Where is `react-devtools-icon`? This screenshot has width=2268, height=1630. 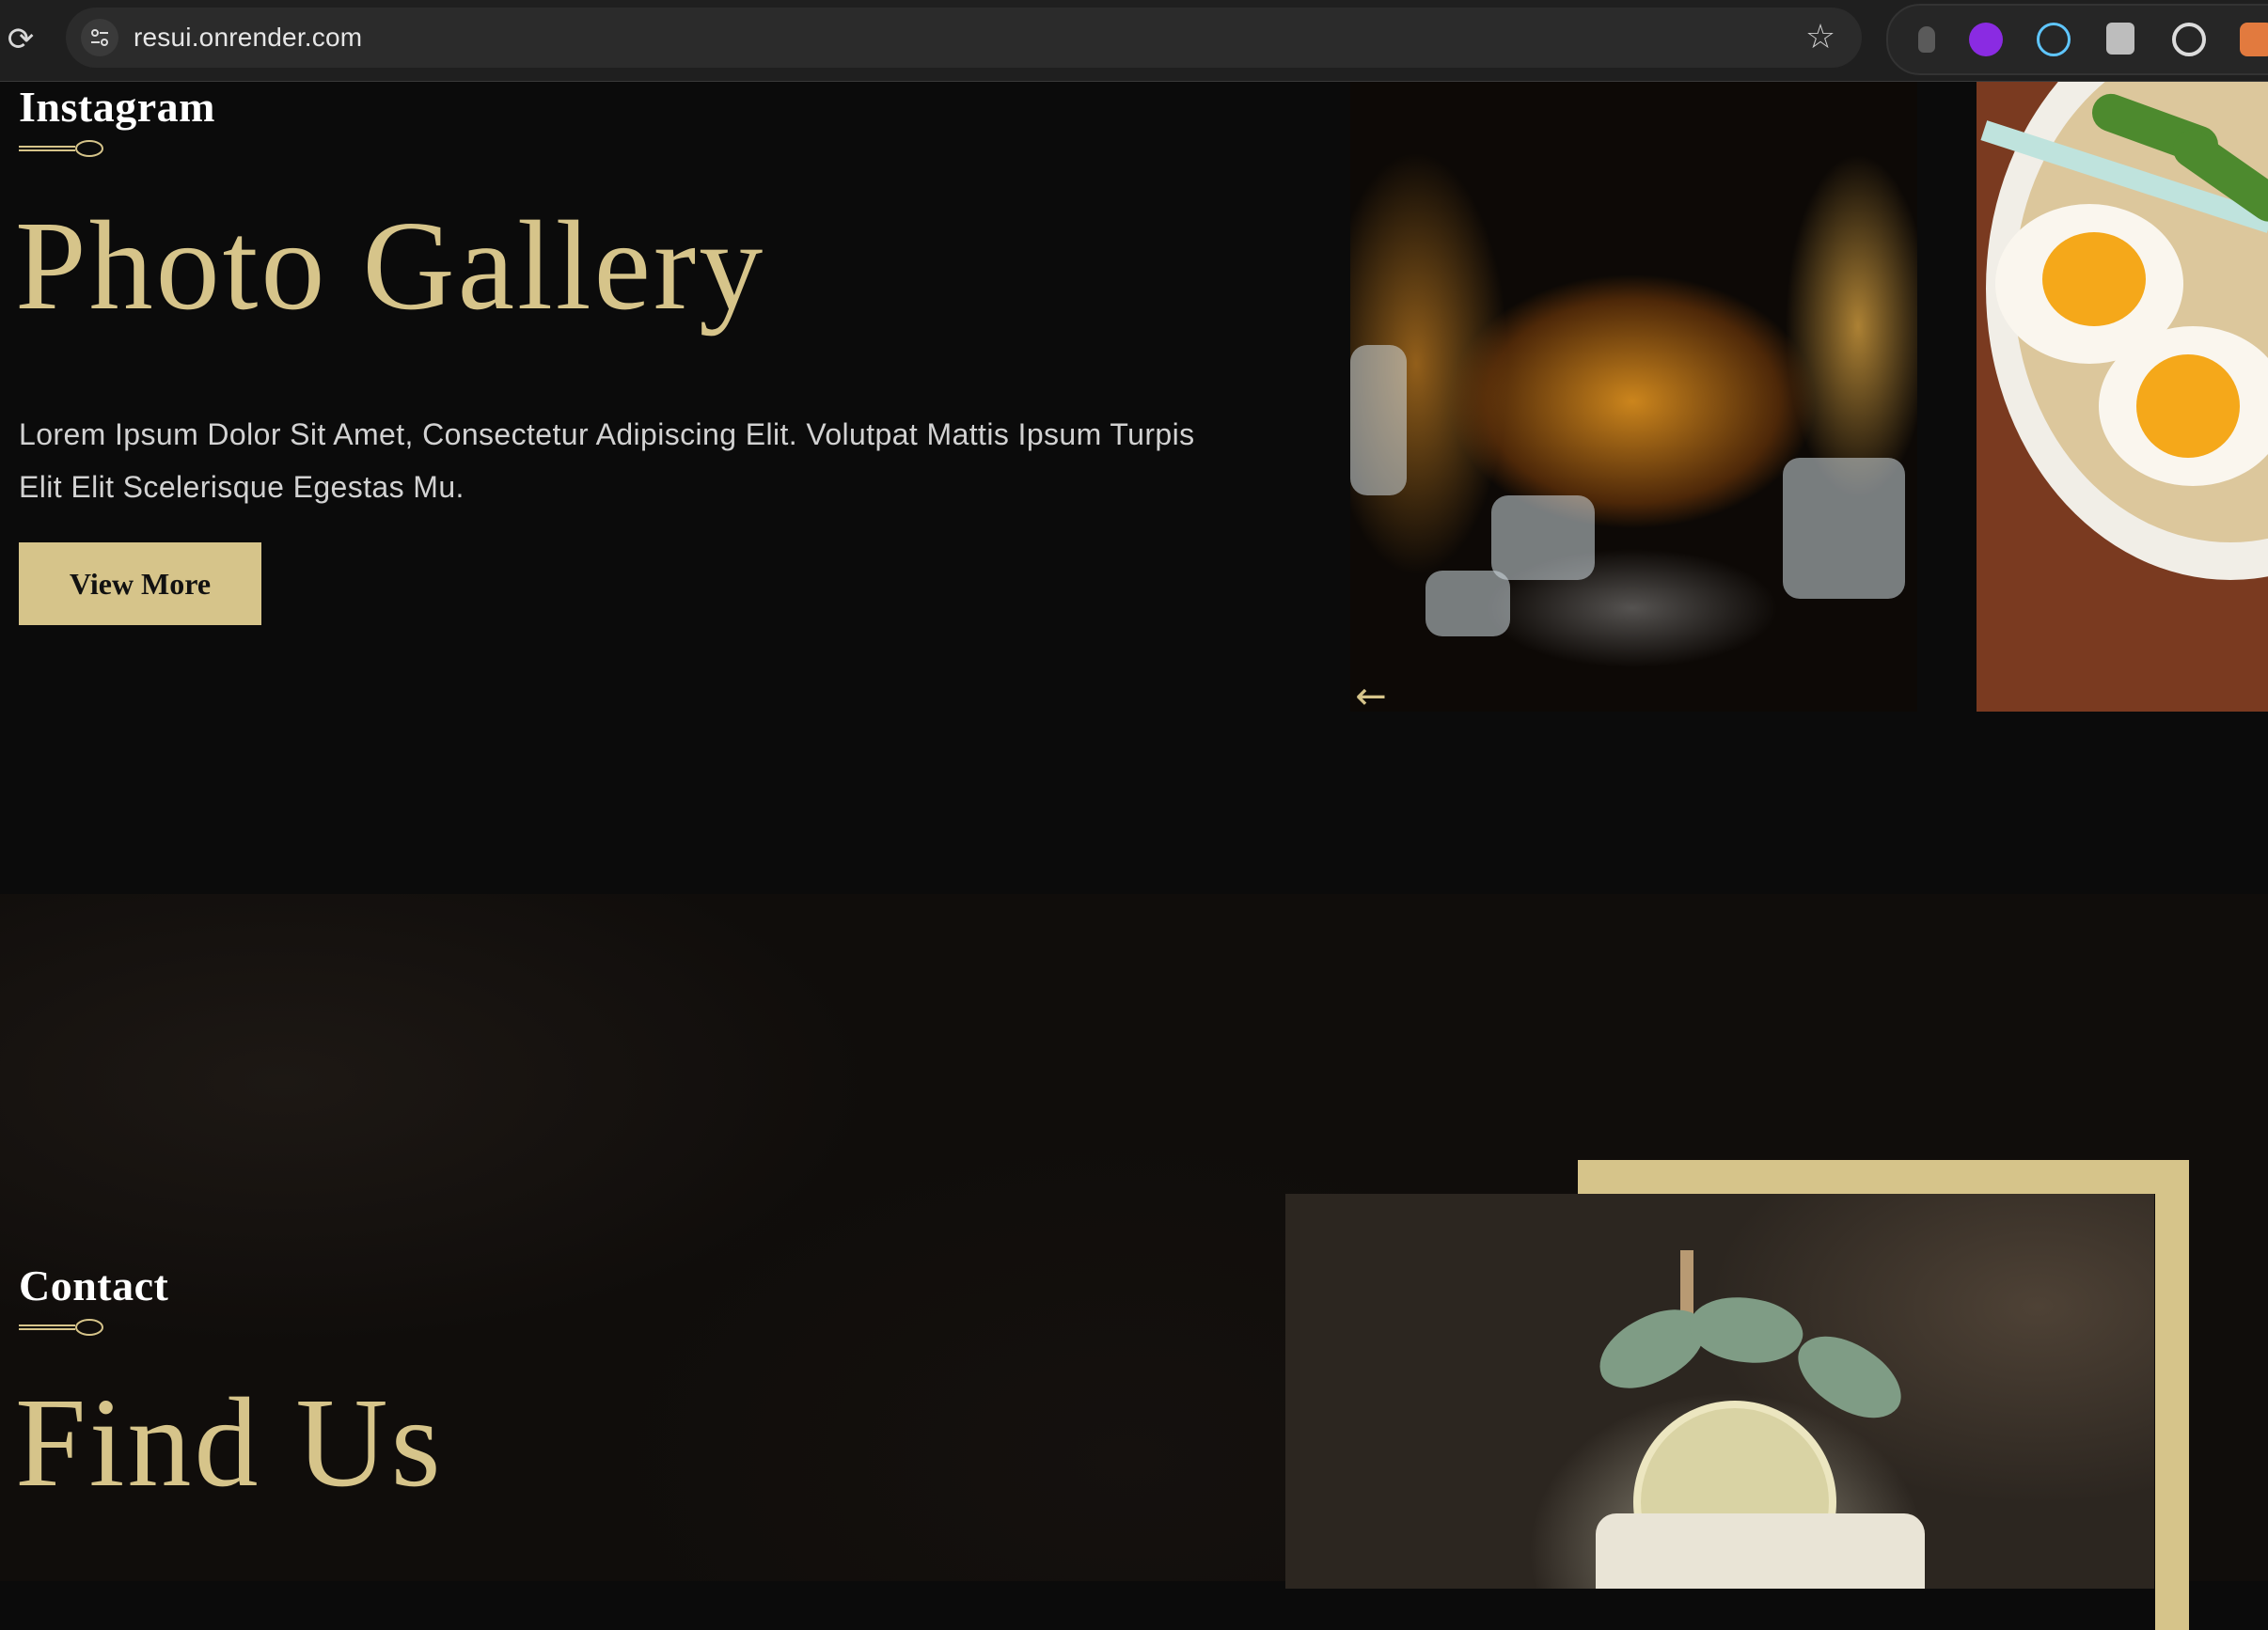
react-devtools-icon is located at coordinates (2054, 39).